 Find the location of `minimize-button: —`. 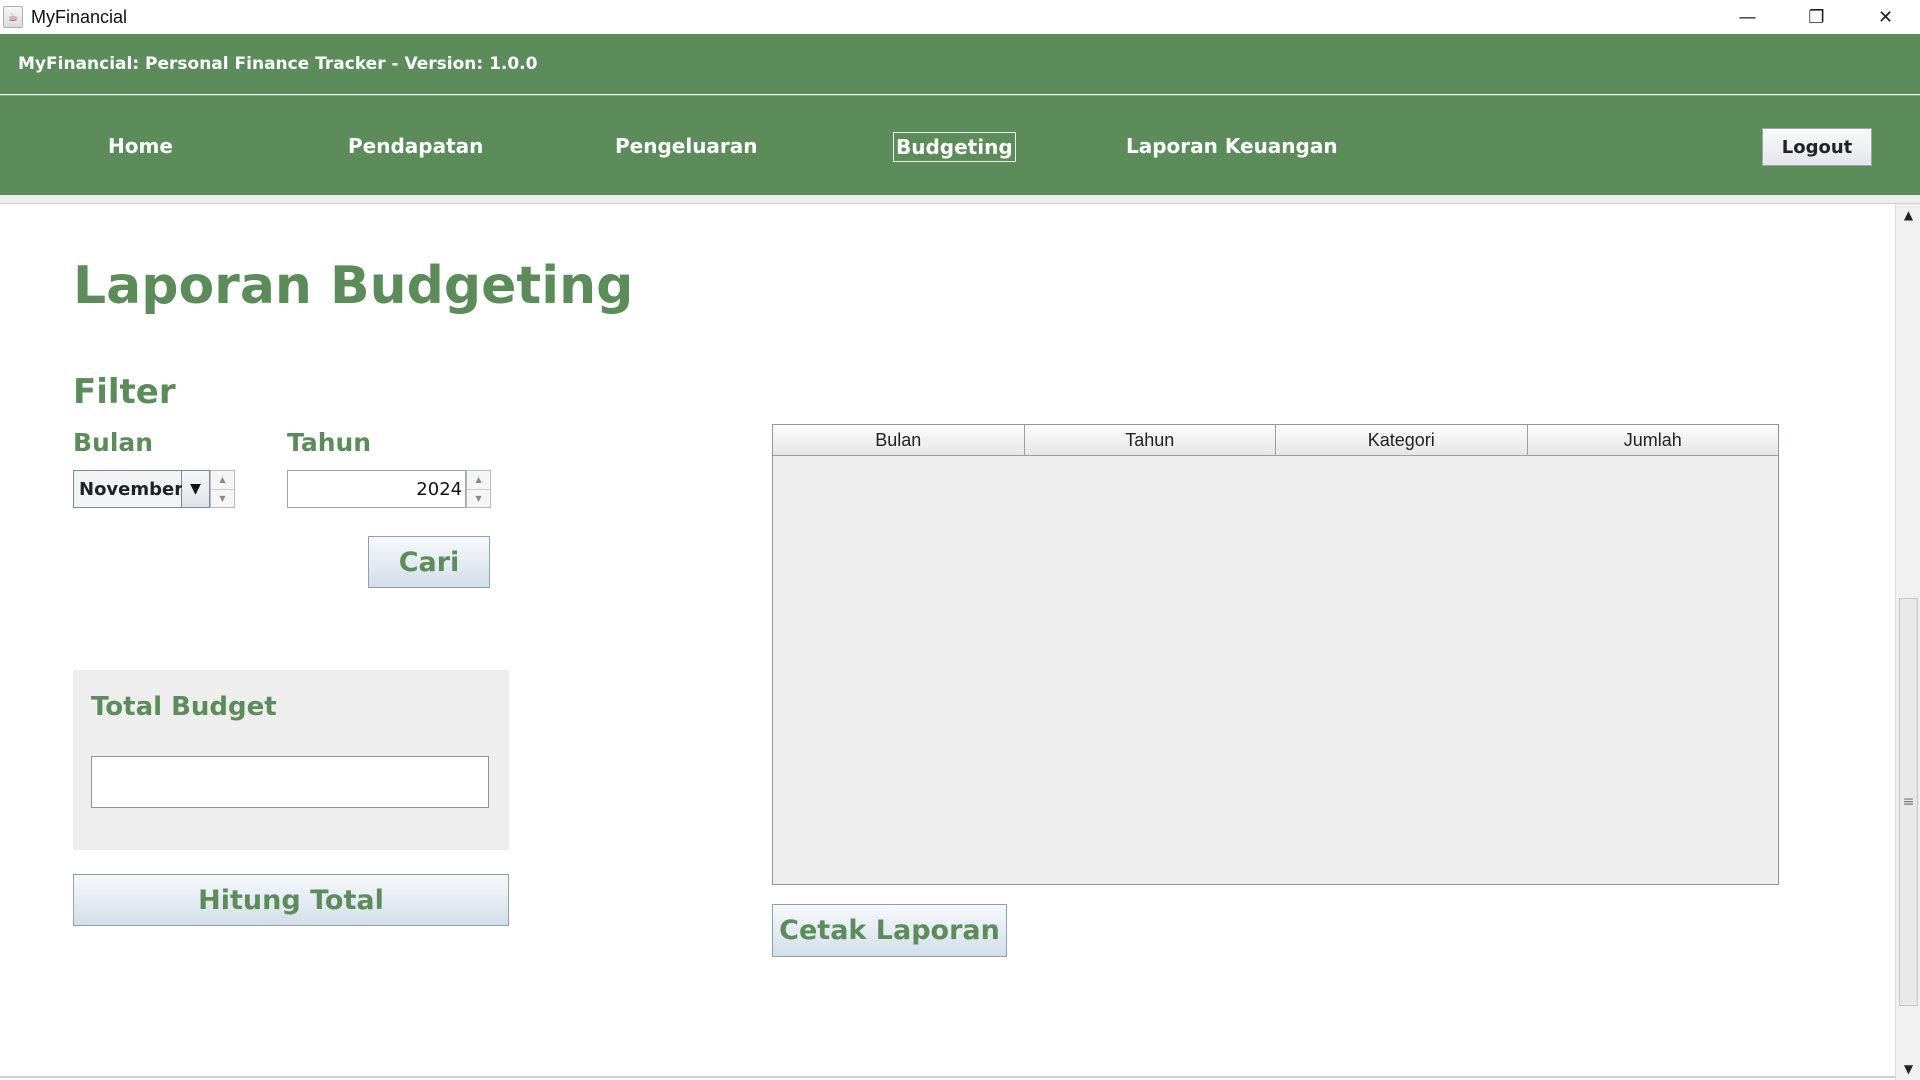

minimize-button: — is located at coordinates (1747, 17).